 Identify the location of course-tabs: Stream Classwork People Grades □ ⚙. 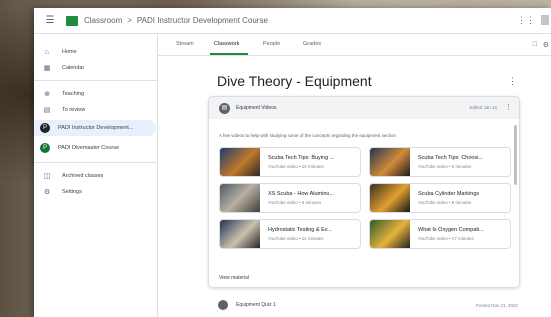
(354, 45).